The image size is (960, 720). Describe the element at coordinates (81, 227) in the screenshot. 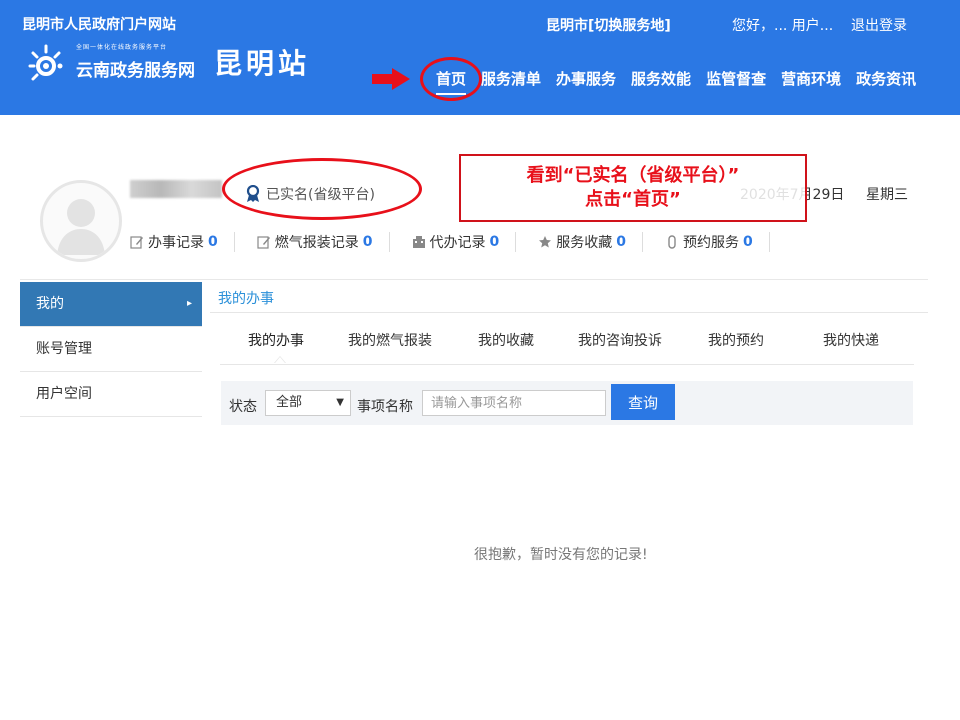

I see `user-avatar-icon` at that location.